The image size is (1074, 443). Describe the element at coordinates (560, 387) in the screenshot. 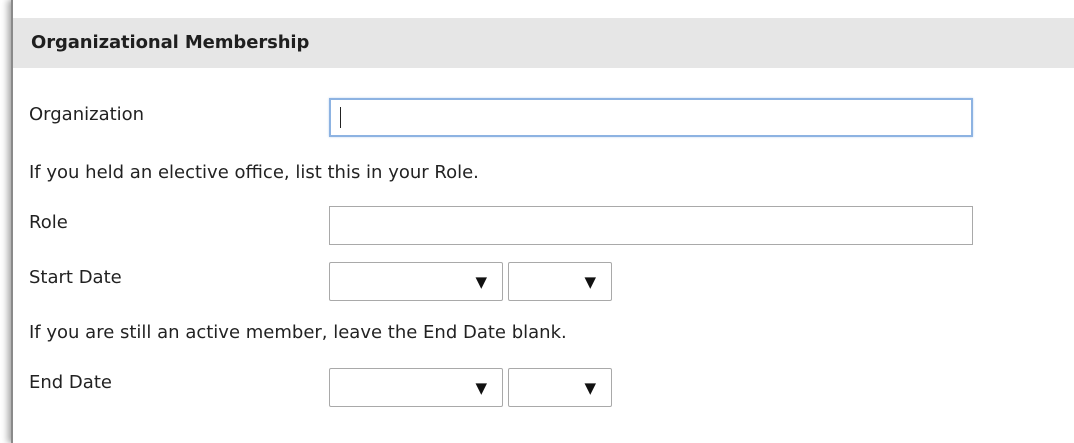

I see `end-date-year-select: ▼` at that location.